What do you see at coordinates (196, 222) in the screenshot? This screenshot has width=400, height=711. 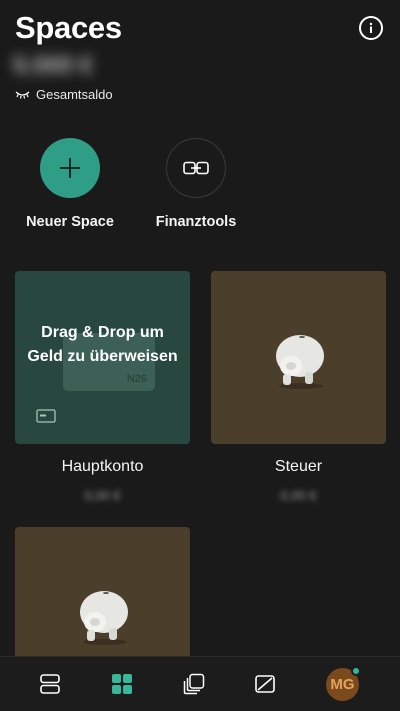 I see `finance-tools-label: Finanztools` at bounding box center [196, 222].